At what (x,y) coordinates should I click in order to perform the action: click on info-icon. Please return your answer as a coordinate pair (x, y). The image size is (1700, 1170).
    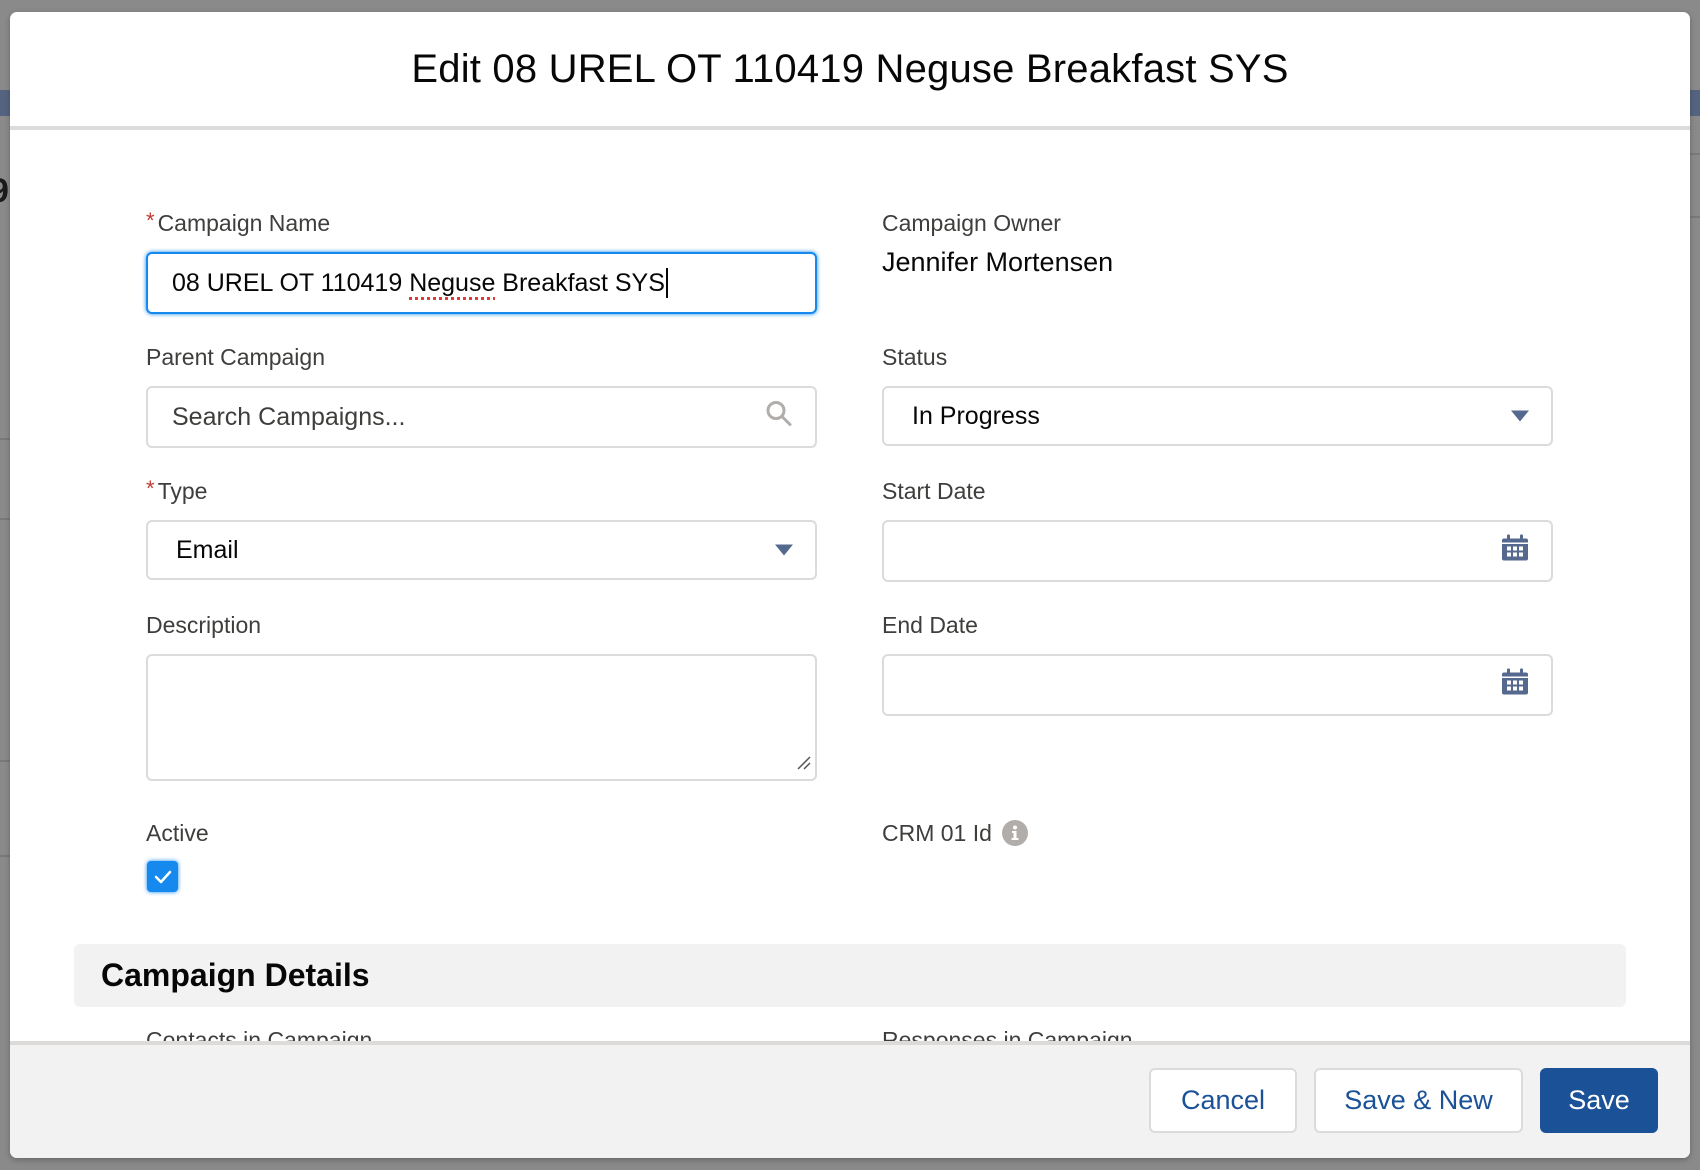
    Looking at the image, I should click on (1014, 833).